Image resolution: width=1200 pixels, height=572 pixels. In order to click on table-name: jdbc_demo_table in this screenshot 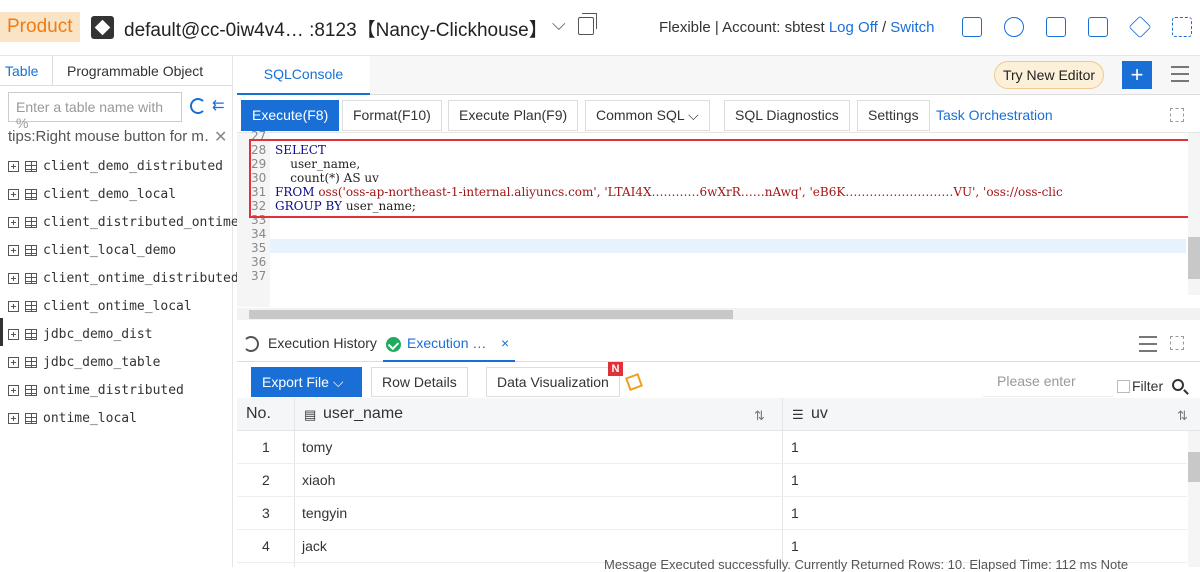, I will do `click(102, 362)`.